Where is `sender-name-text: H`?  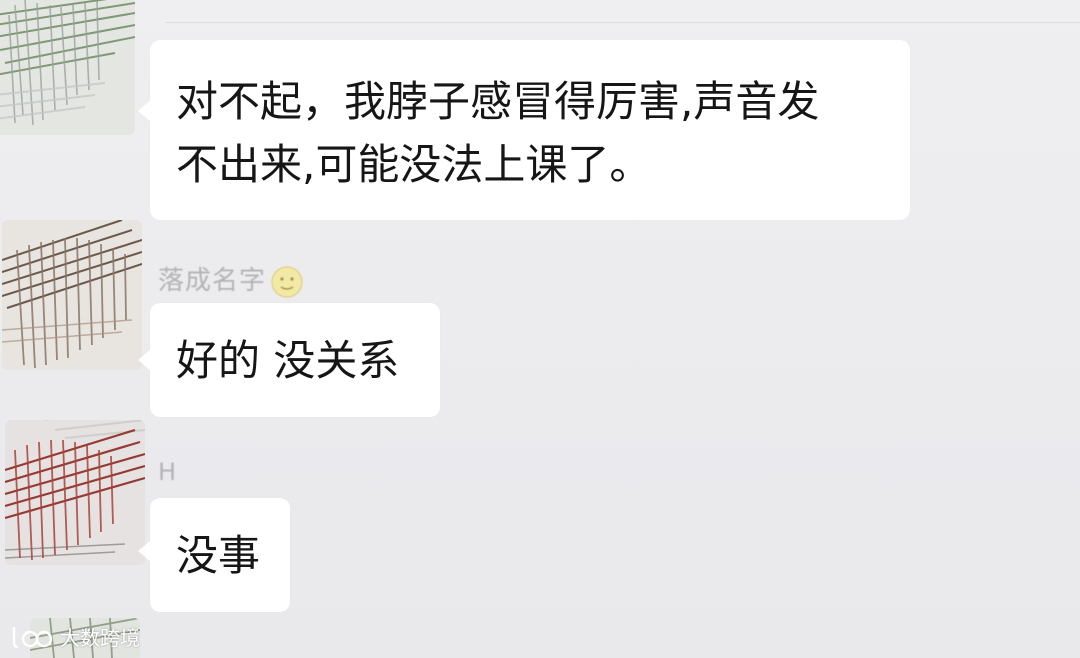
sender-name-text: H is located at coordinates (168, 472).